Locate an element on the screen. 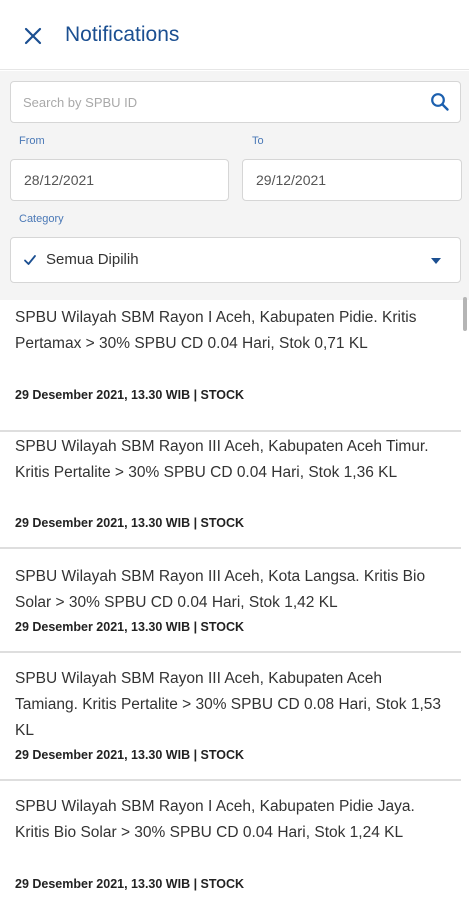 The image size is (469, 900). from-label: From is located at coordinates (32, 141).